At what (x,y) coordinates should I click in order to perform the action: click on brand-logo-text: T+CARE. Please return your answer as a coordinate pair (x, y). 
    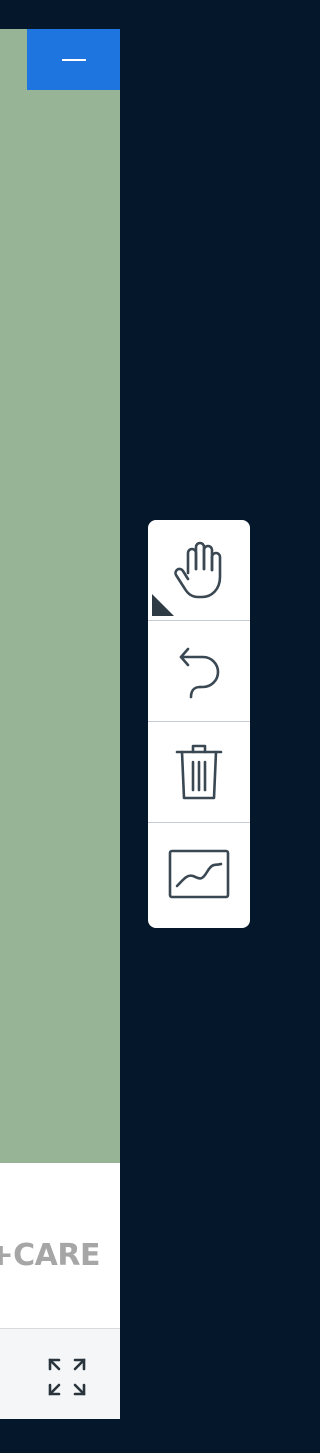
    Looking at the image, I should click on (50, 1255).